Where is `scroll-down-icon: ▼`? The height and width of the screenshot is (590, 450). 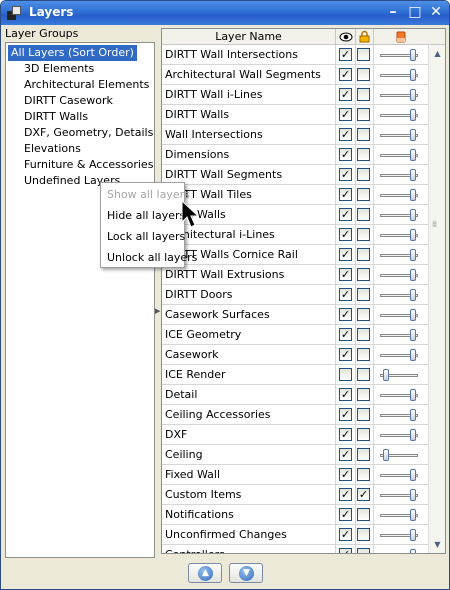
scroll-down-icon: ▼ is located at coordinates (437, 544).